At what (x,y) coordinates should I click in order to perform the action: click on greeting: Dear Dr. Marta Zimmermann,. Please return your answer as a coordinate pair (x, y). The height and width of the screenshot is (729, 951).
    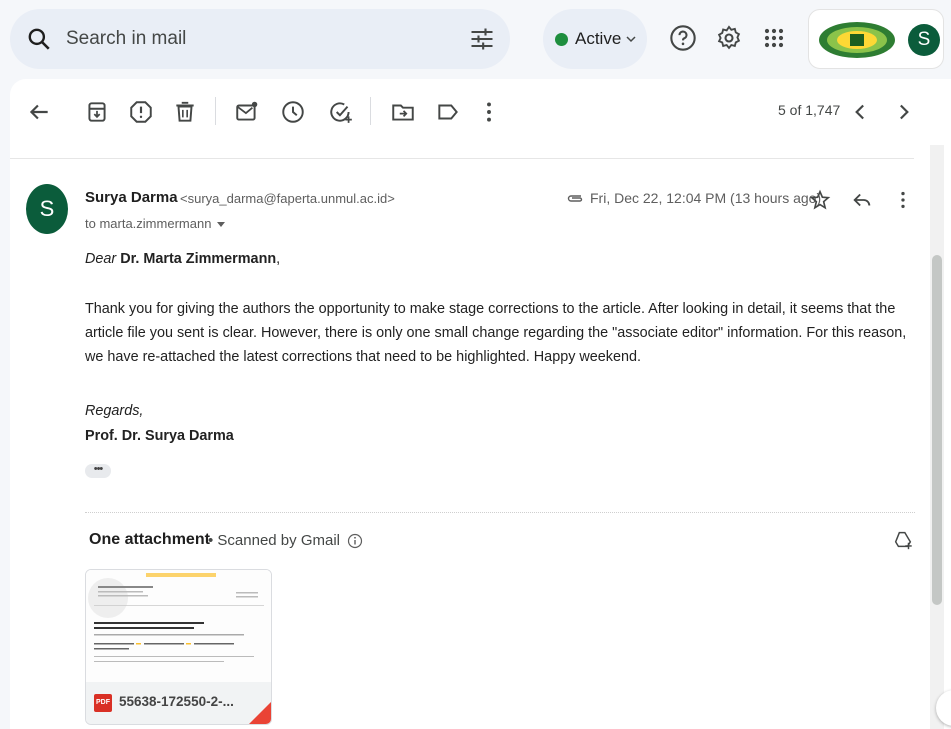
    Looking at the image, I should click on (182, 259).